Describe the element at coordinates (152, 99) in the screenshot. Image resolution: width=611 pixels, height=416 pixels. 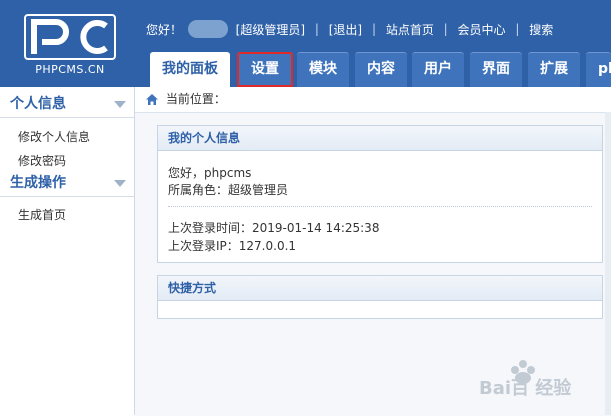
I see `home-icon` at that location.